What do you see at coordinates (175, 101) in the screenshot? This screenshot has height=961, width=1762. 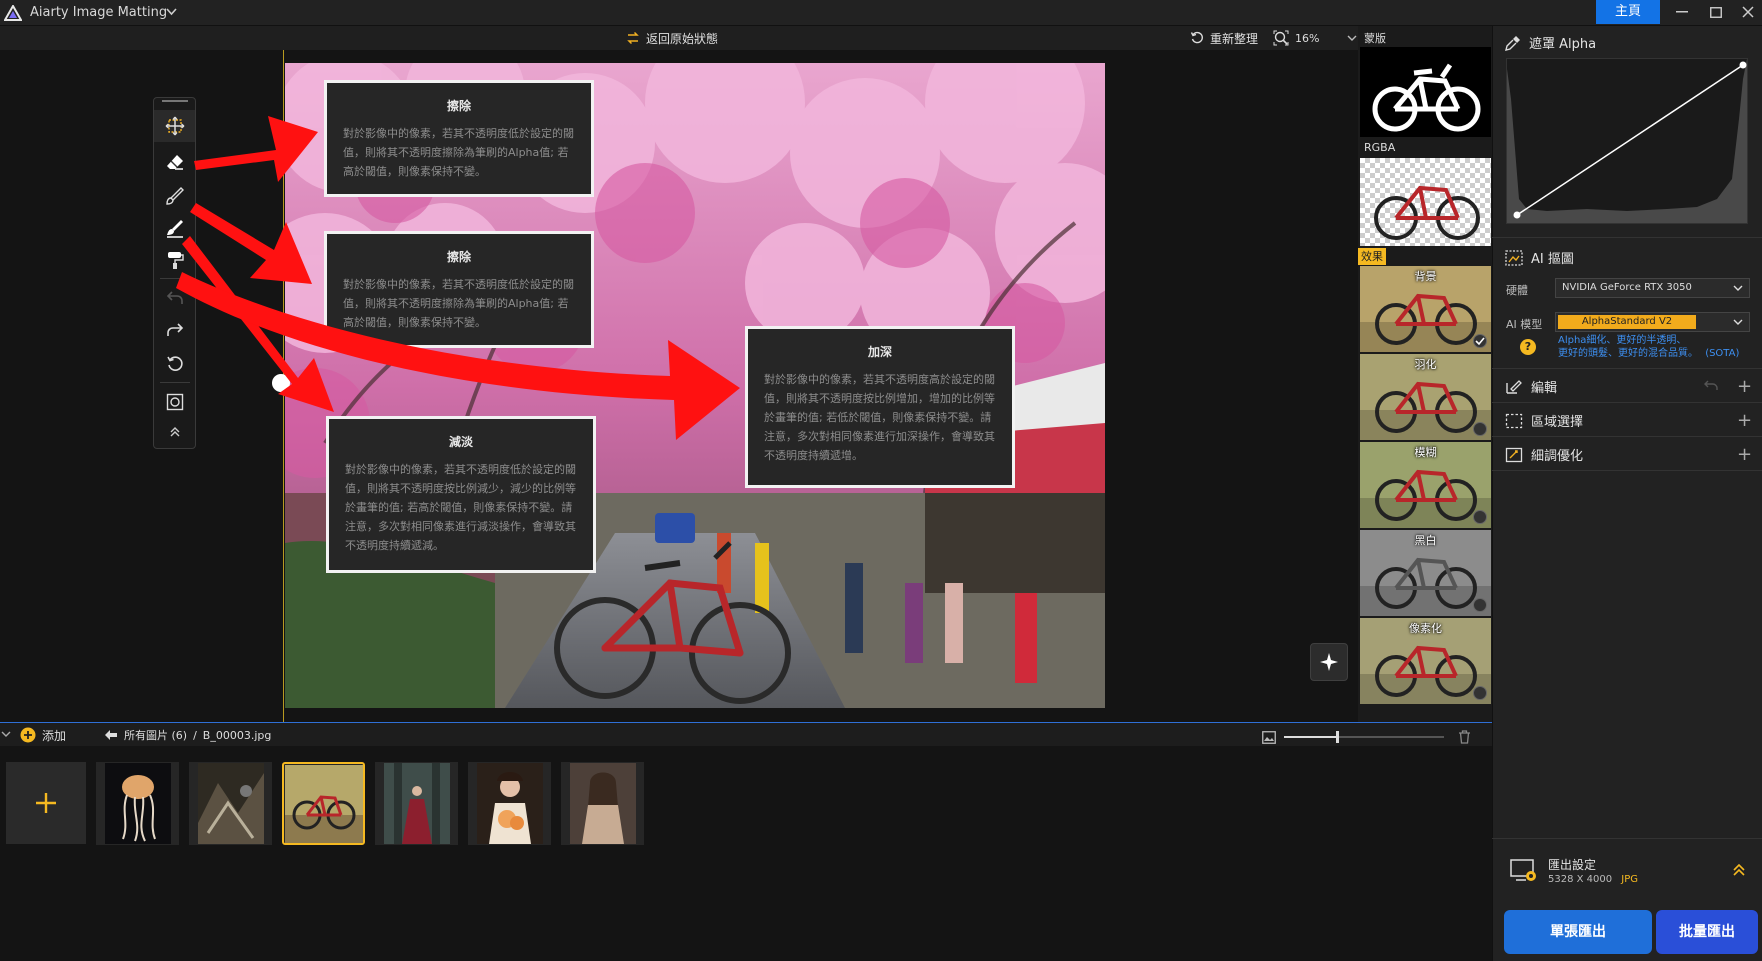 I see `toolbox-drag-handle` at bounding box center [175, 101].